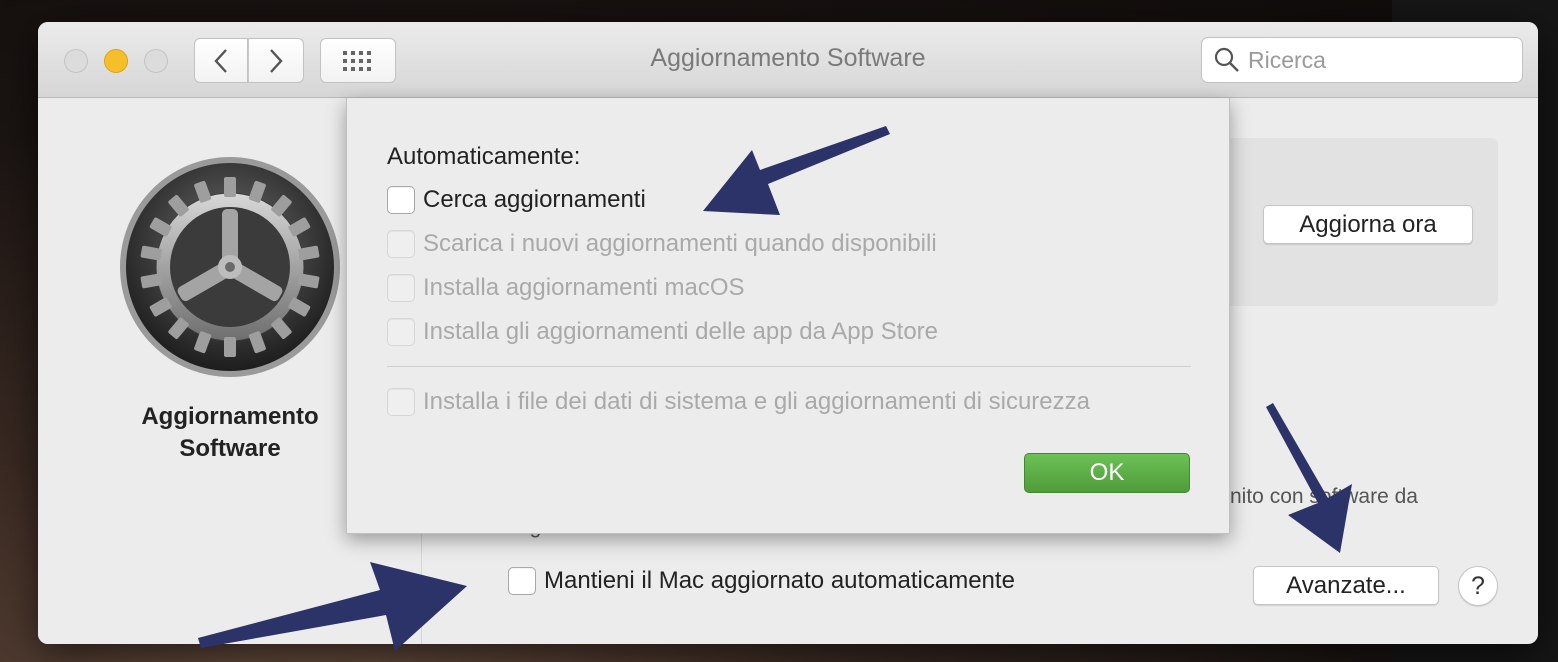 The image size is (1558, 662). Describe the element at coordinates (789, 366) in the screenshot. I see `sheet-divider` at that location.